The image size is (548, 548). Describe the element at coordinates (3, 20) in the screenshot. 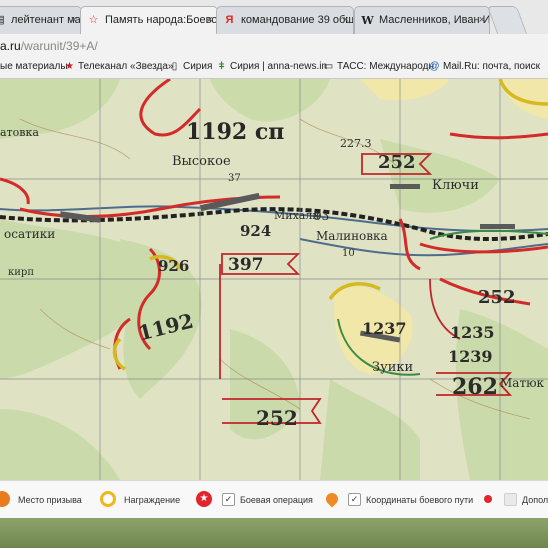

I see `document-icon: ▤` at that location.